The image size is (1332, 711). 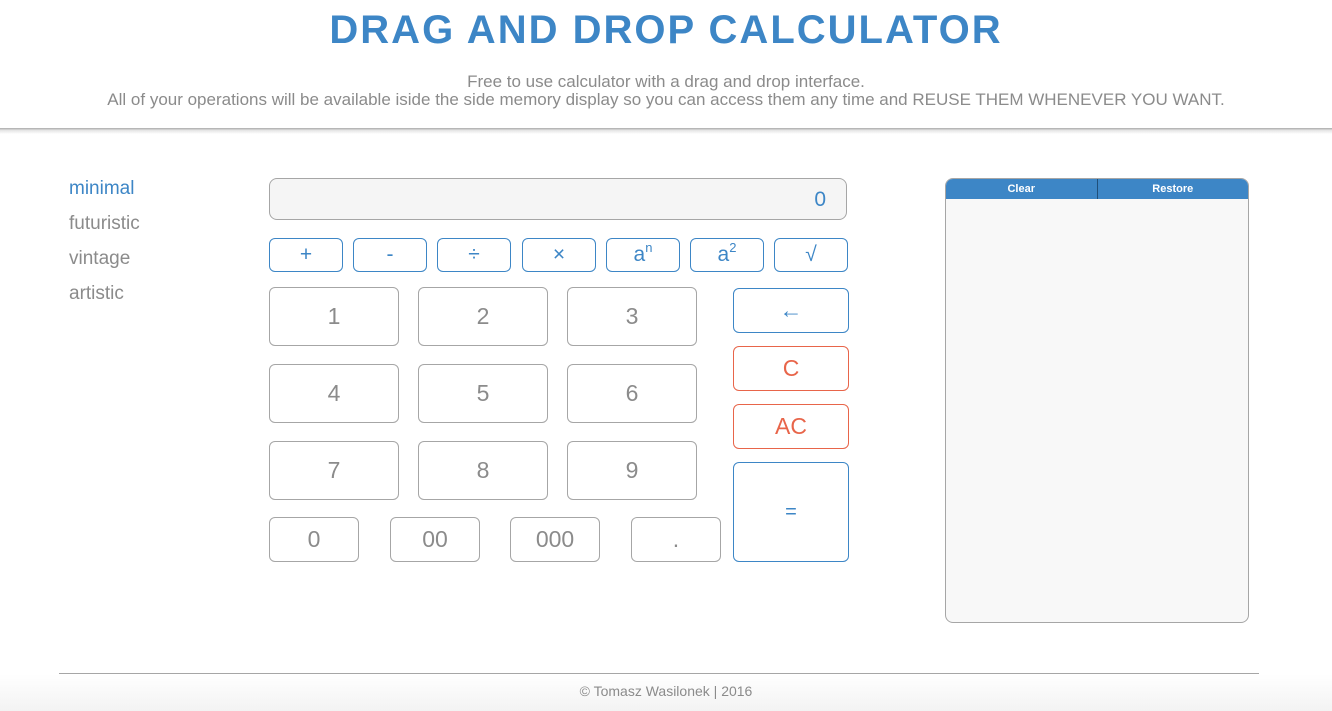 I want to click on theme-item-artistic: artistic, so click(x=104, y=299).